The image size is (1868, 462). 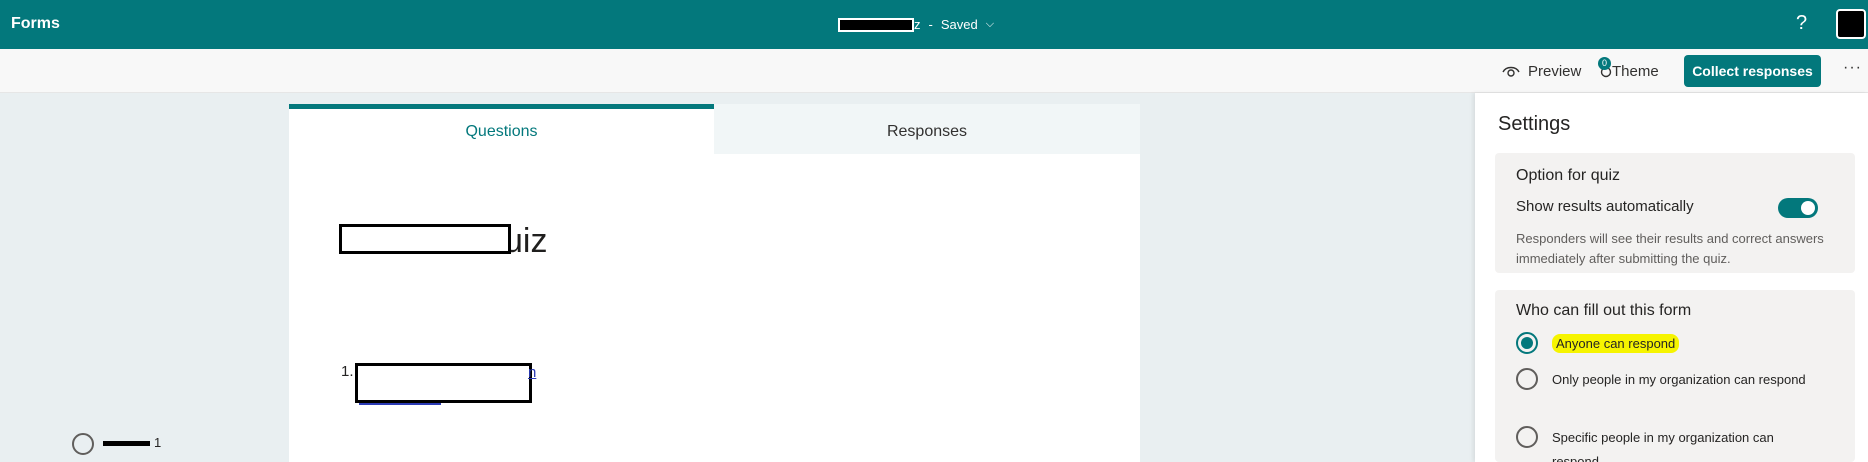 I want to click on question-underline, so click(x=400, y=404).